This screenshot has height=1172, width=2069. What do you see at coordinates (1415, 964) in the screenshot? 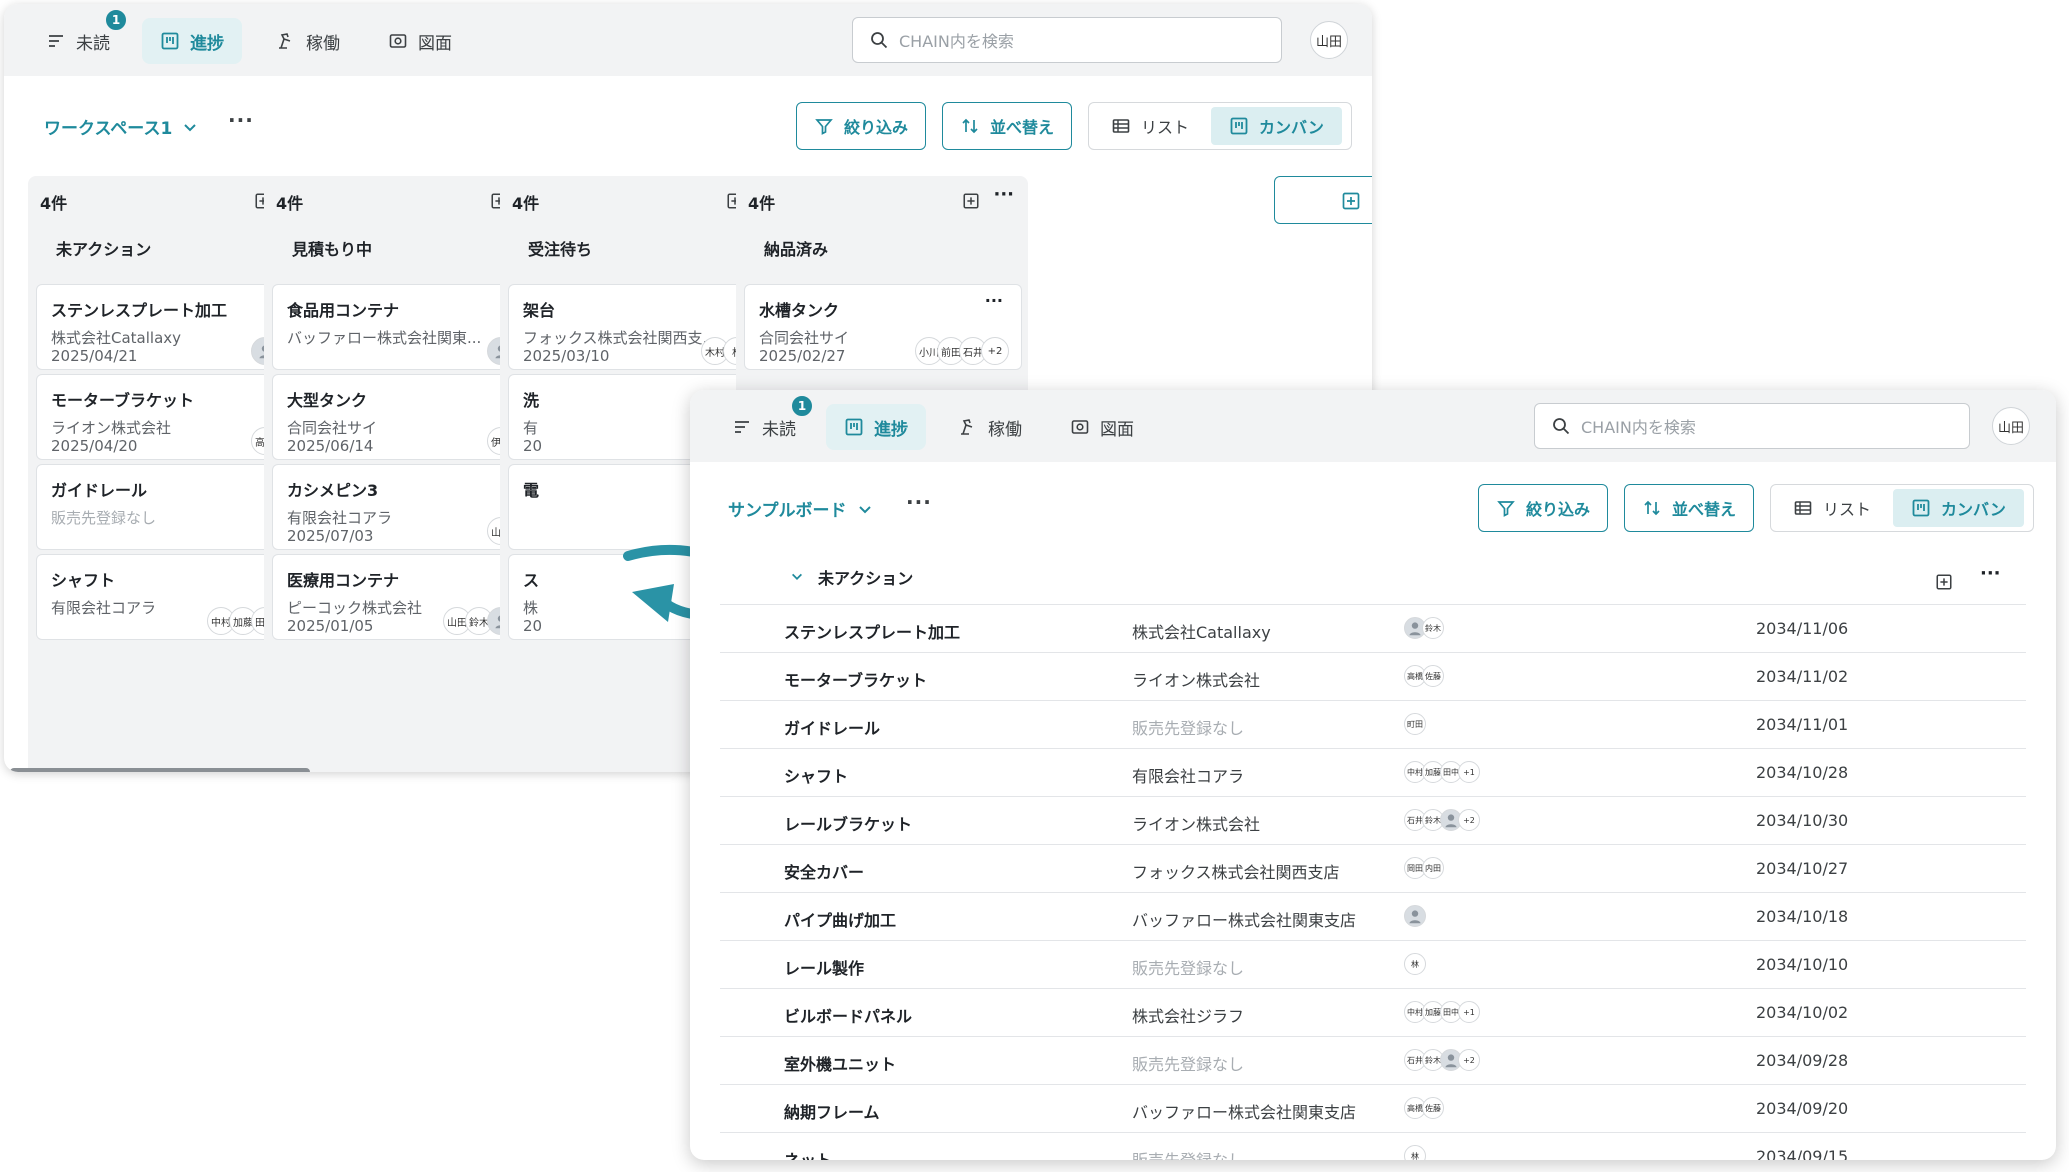
I see `assignee-avatar: 林` at bounding box center [1415, 964].